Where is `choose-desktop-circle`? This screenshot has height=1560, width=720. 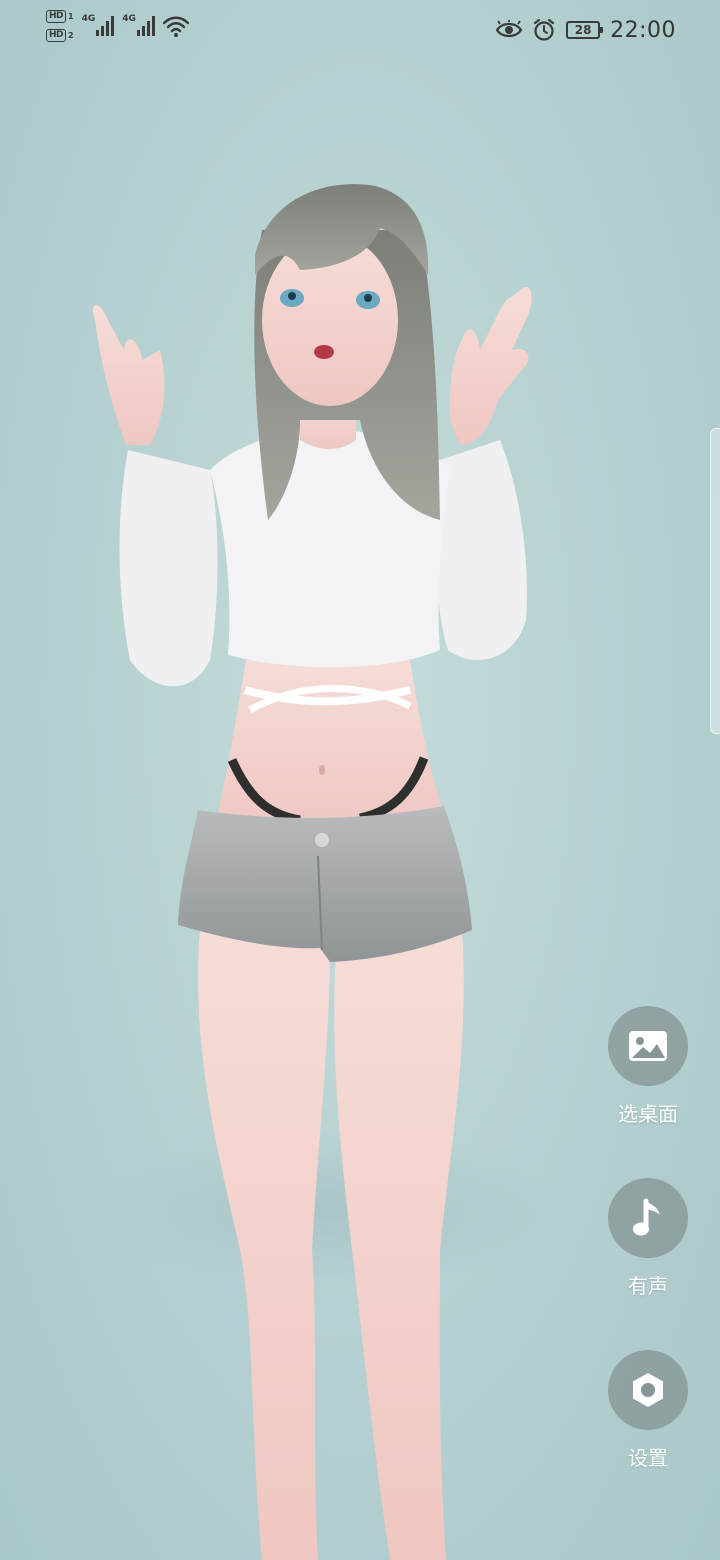 choose-desktop-circle is located at coordinates (648, 1046).